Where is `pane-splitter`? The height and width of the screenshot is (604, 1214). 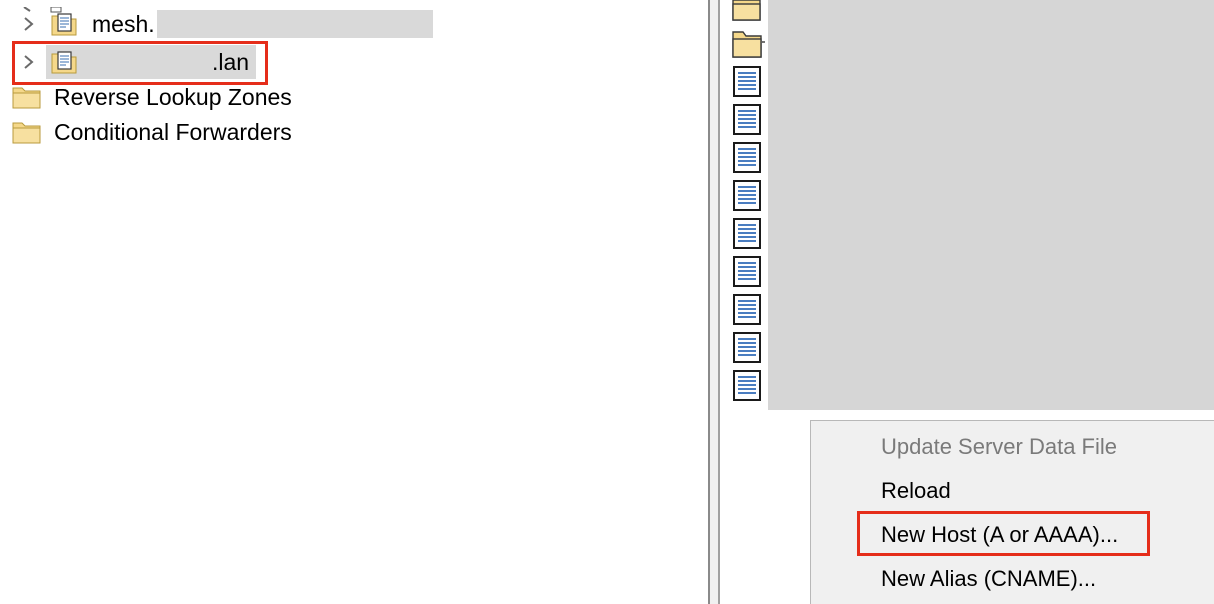 pane-splitter is located at coordinates (714, 302).